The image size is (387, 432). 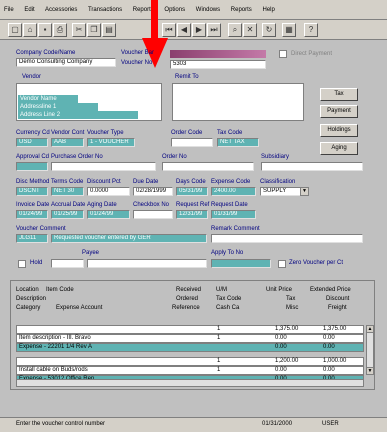 I want to click on menu-windows: Windows, so click(x=208, y=10).